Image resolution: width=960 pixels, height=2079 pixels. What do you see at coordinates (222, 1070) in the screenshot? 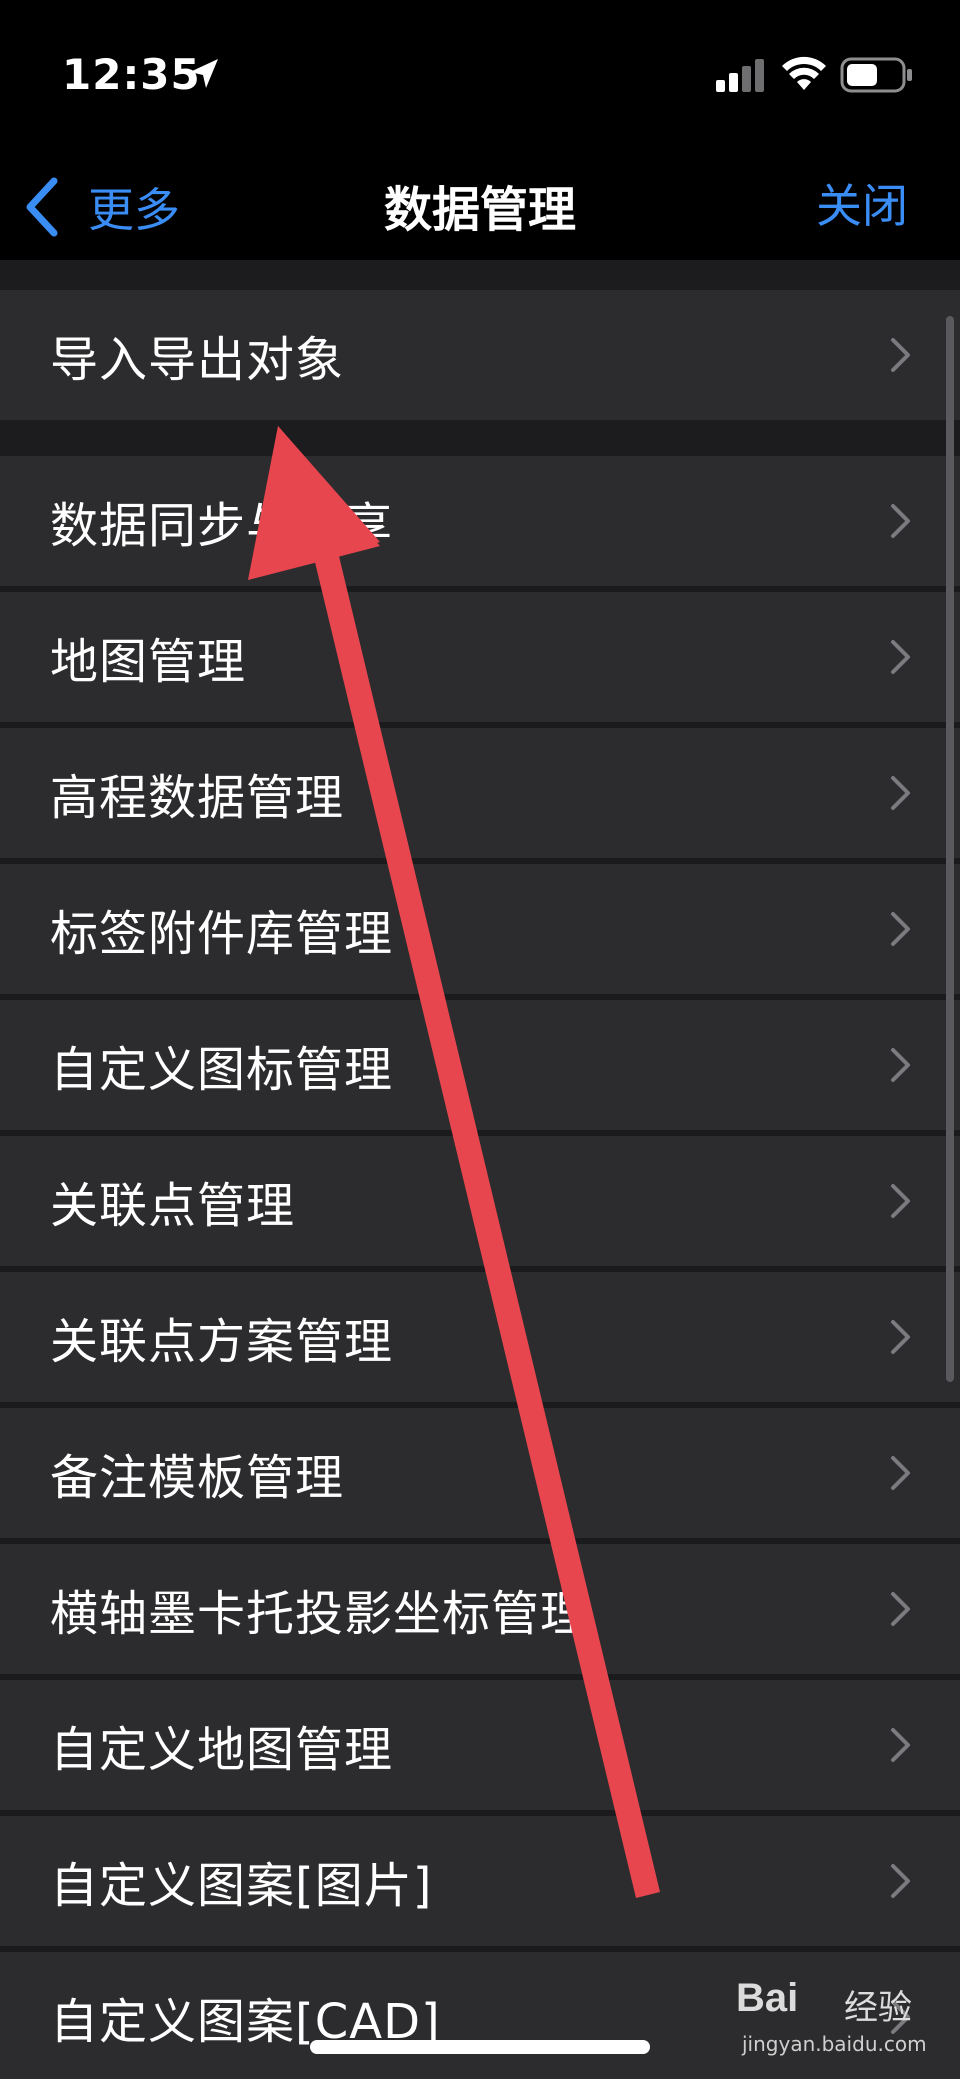
I see `list-item-label: 自定义图标管理` at bounding box center [222, 1070].